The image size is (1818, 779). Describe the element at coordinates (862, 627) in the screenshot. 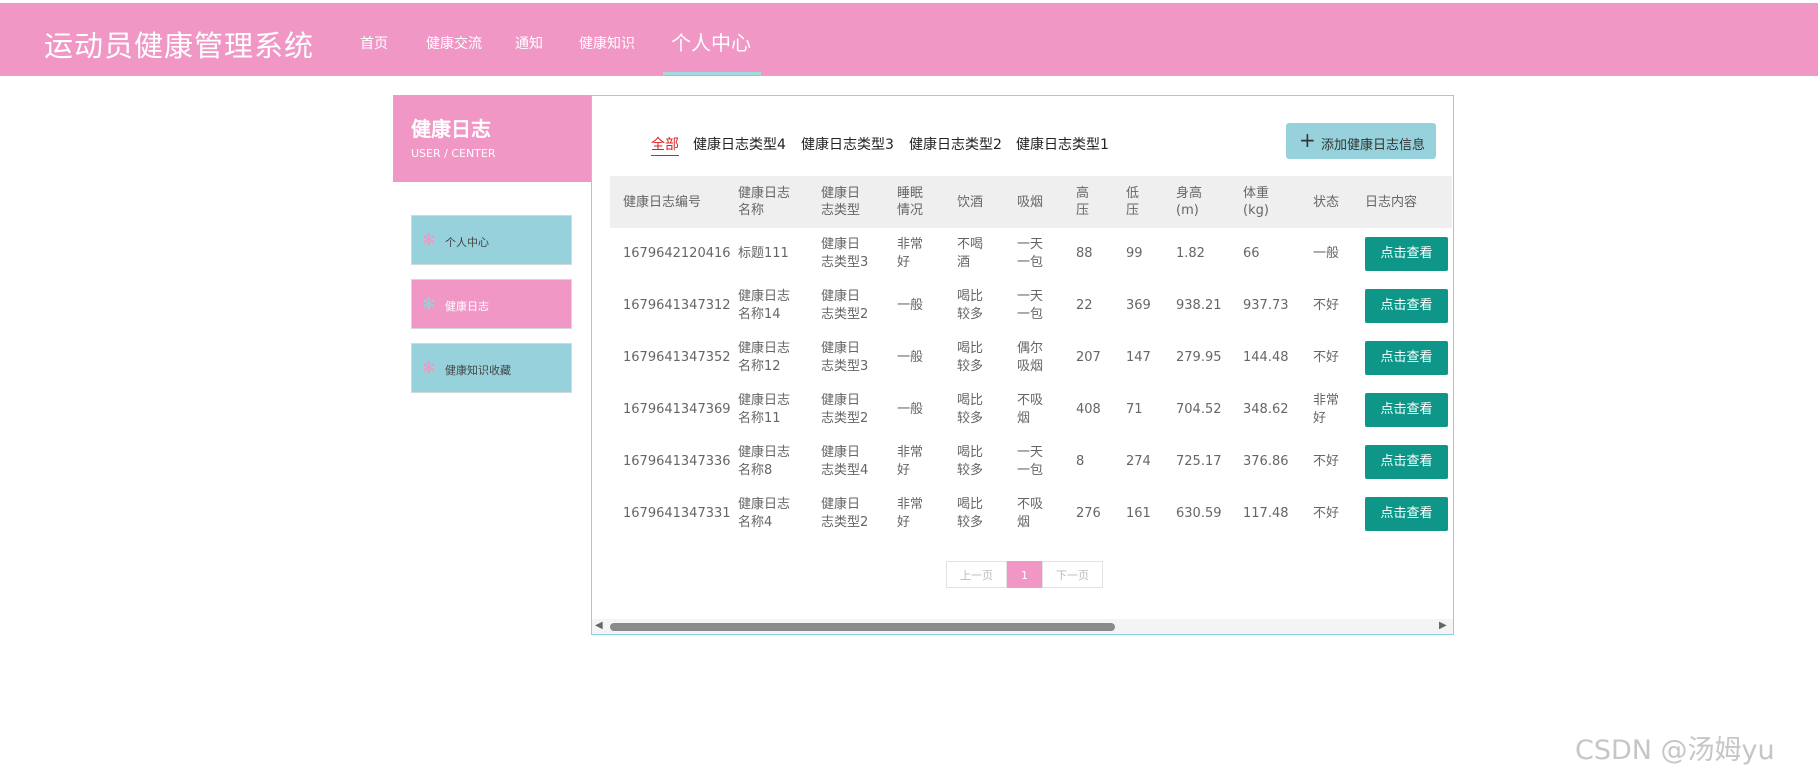

I see `scrollbar-thumb` at that location.